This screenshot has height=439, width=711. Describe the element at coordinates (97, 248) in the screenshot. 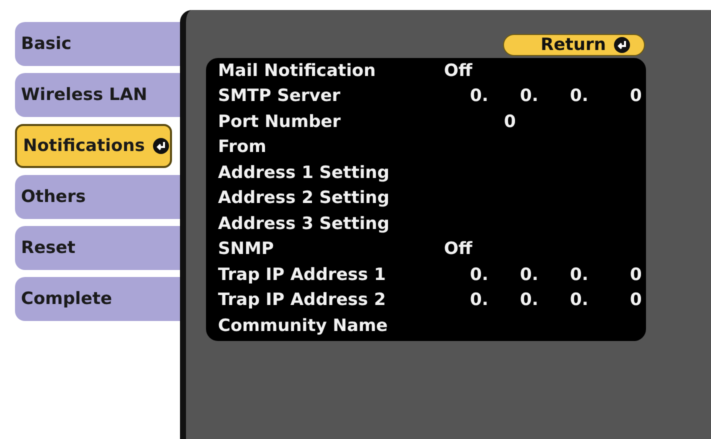

I see `menu-tab: Reset` at that location.